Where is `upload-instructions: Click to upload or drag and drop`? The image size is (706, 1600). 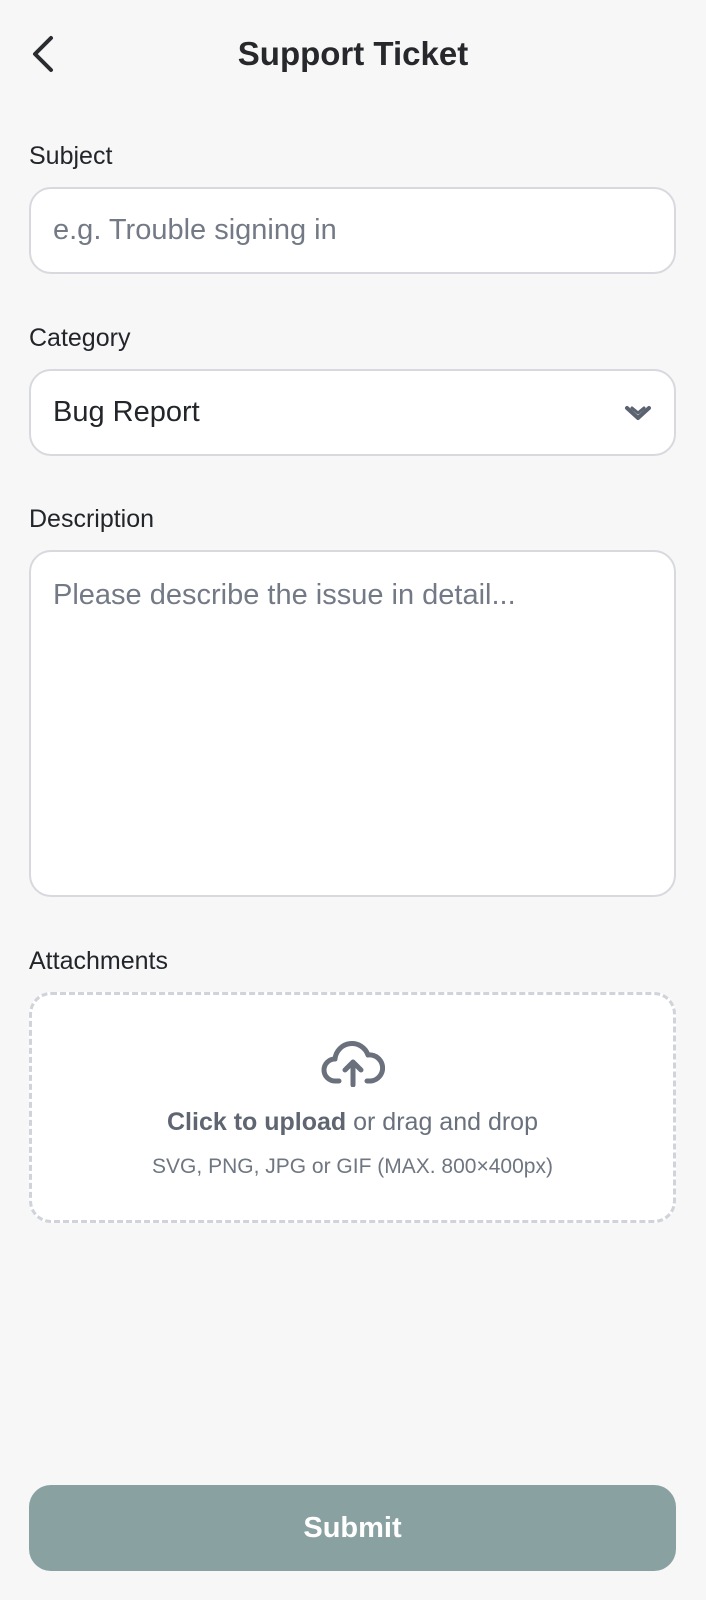 upload-instructions: Click to upload or drag and drop is located at coordinates (352, 1122).